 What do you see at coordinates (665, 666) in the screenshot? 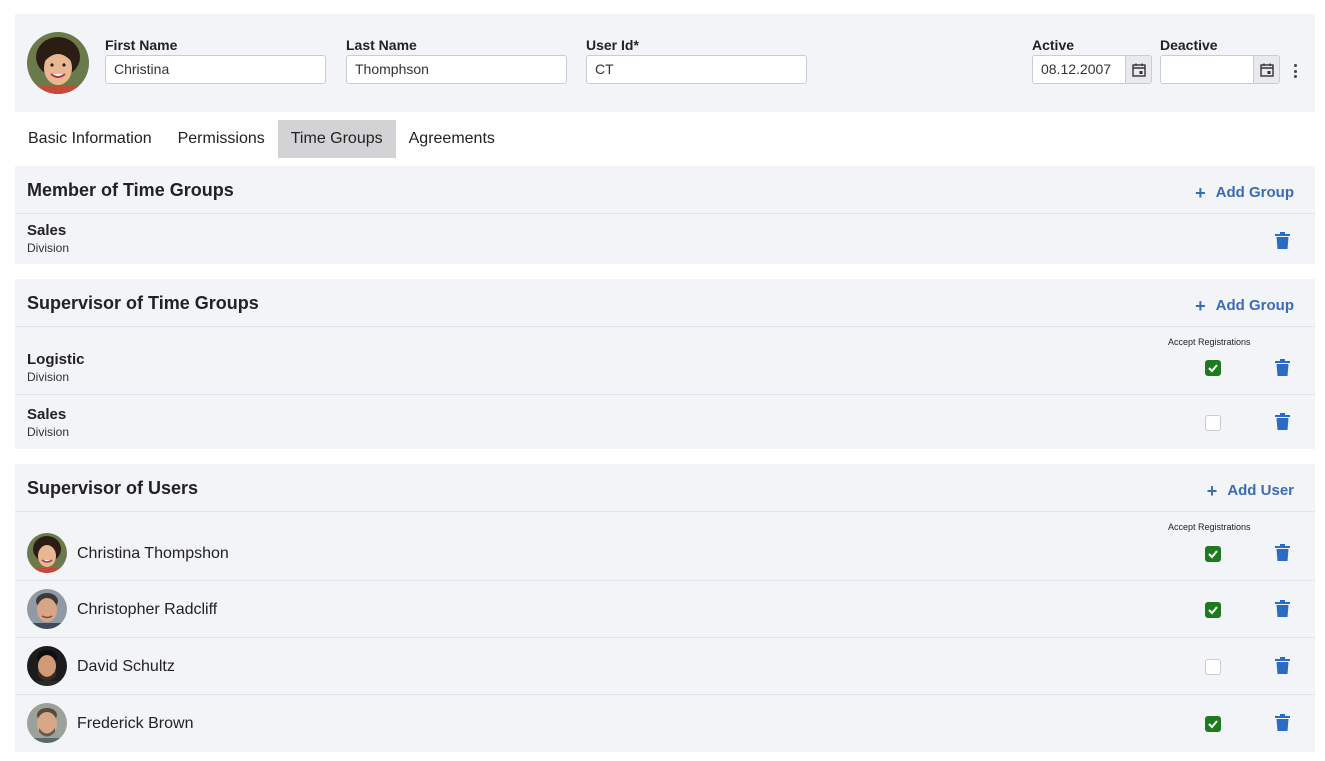
I see `table-row: David Schultz` at bounding box center [665, 666].